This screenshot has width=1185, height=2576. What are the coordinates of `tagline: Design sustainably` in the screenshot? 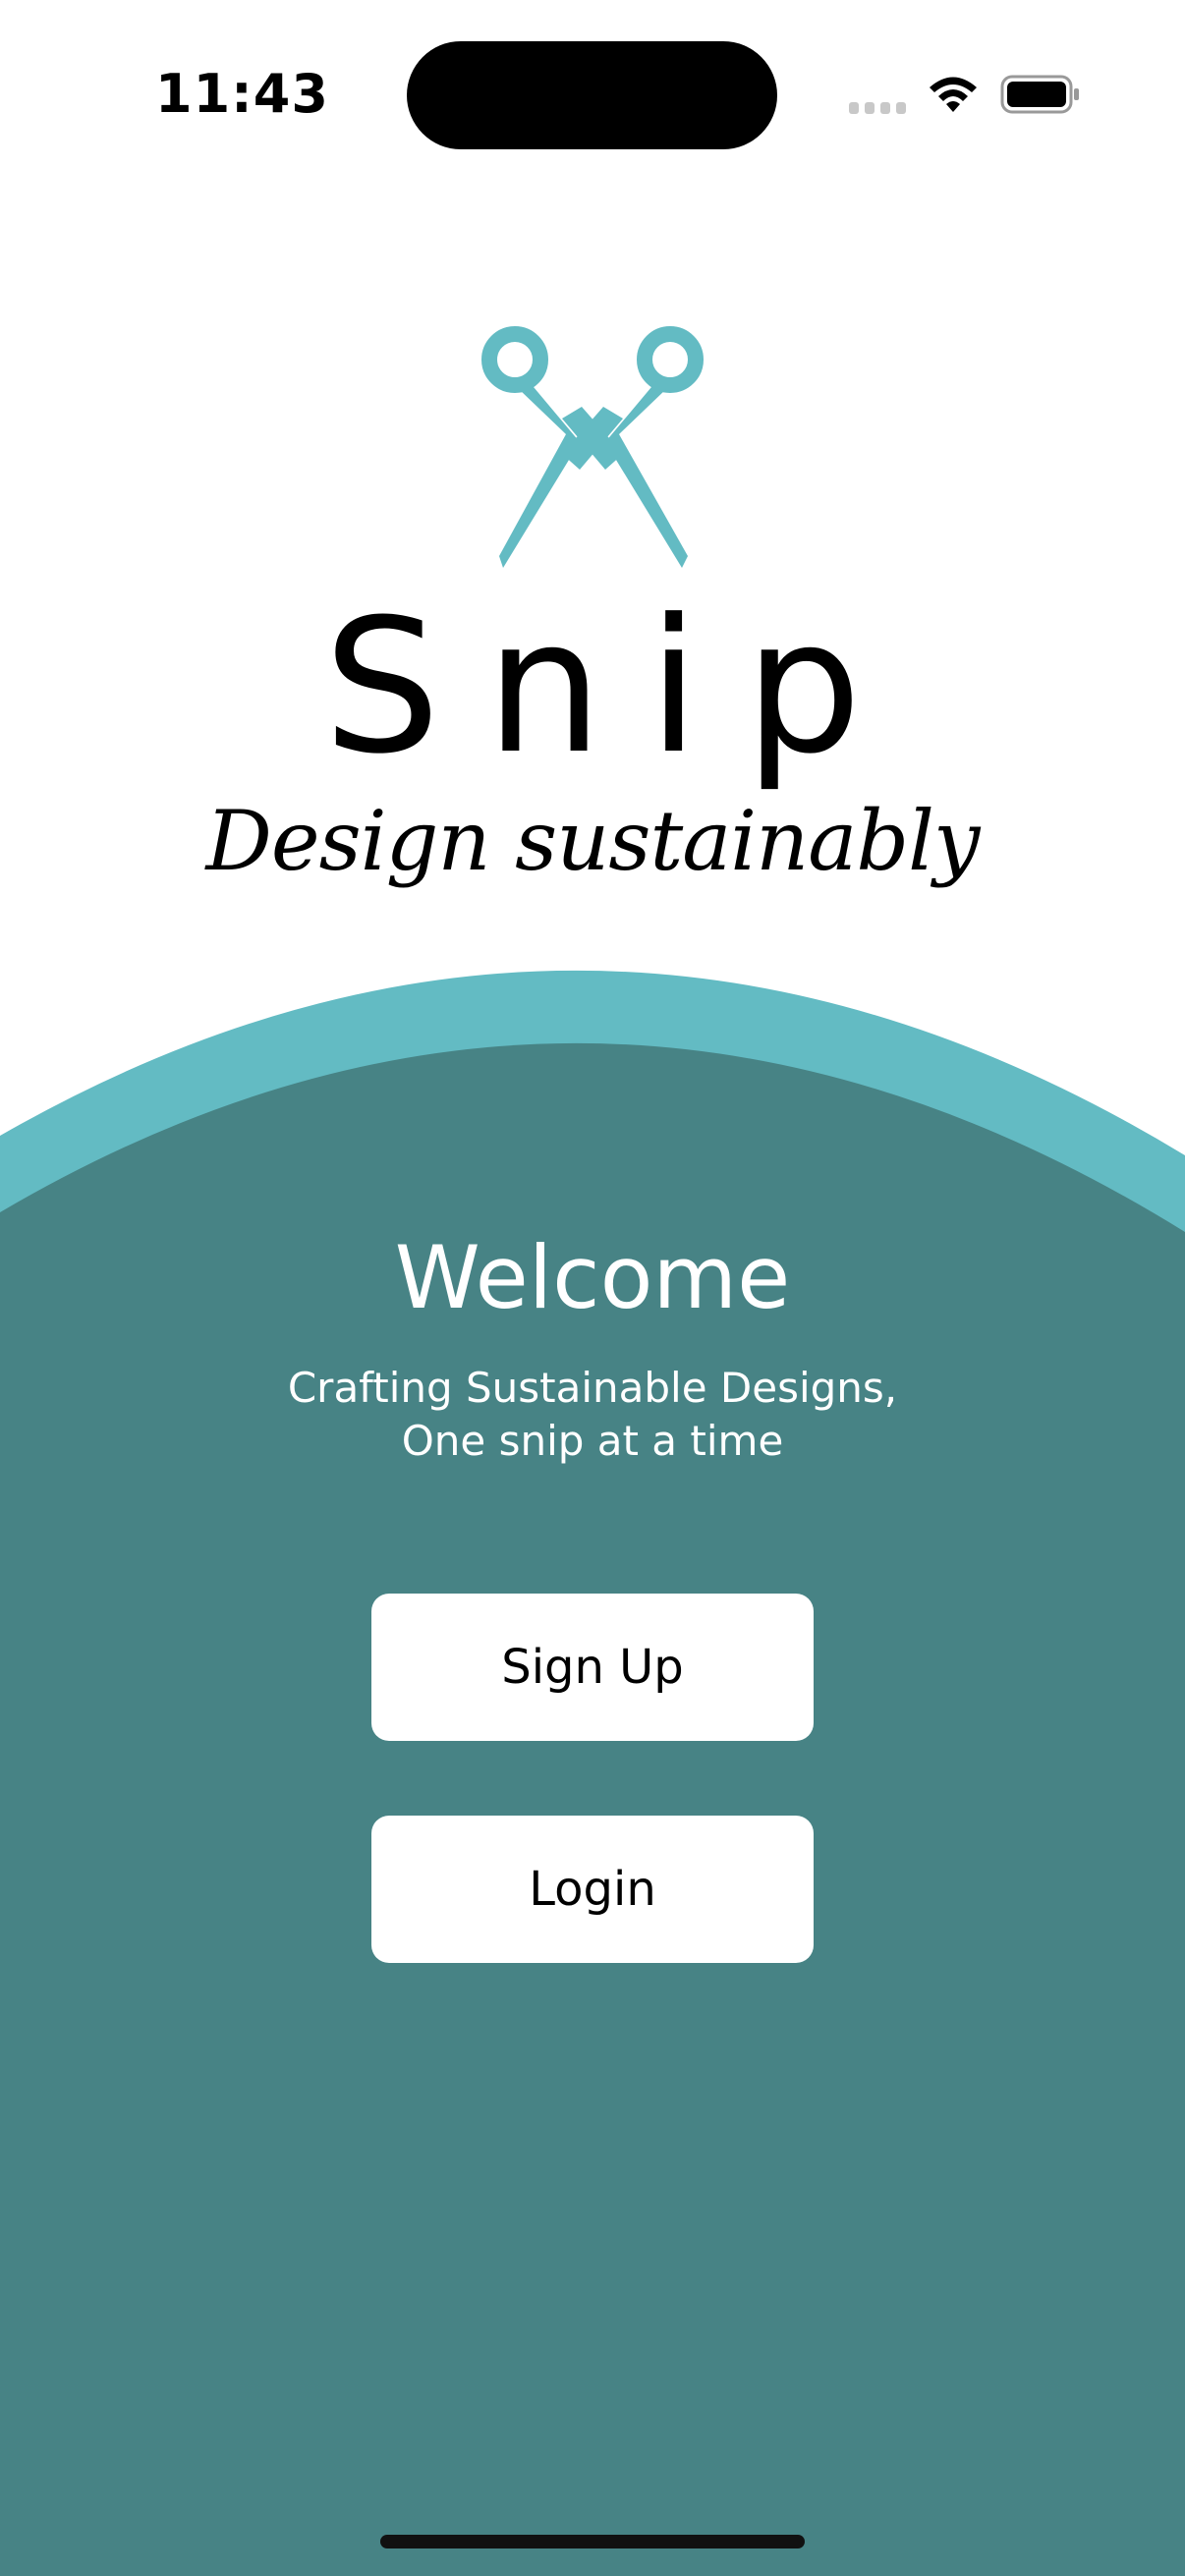 It's located at (593, 841).